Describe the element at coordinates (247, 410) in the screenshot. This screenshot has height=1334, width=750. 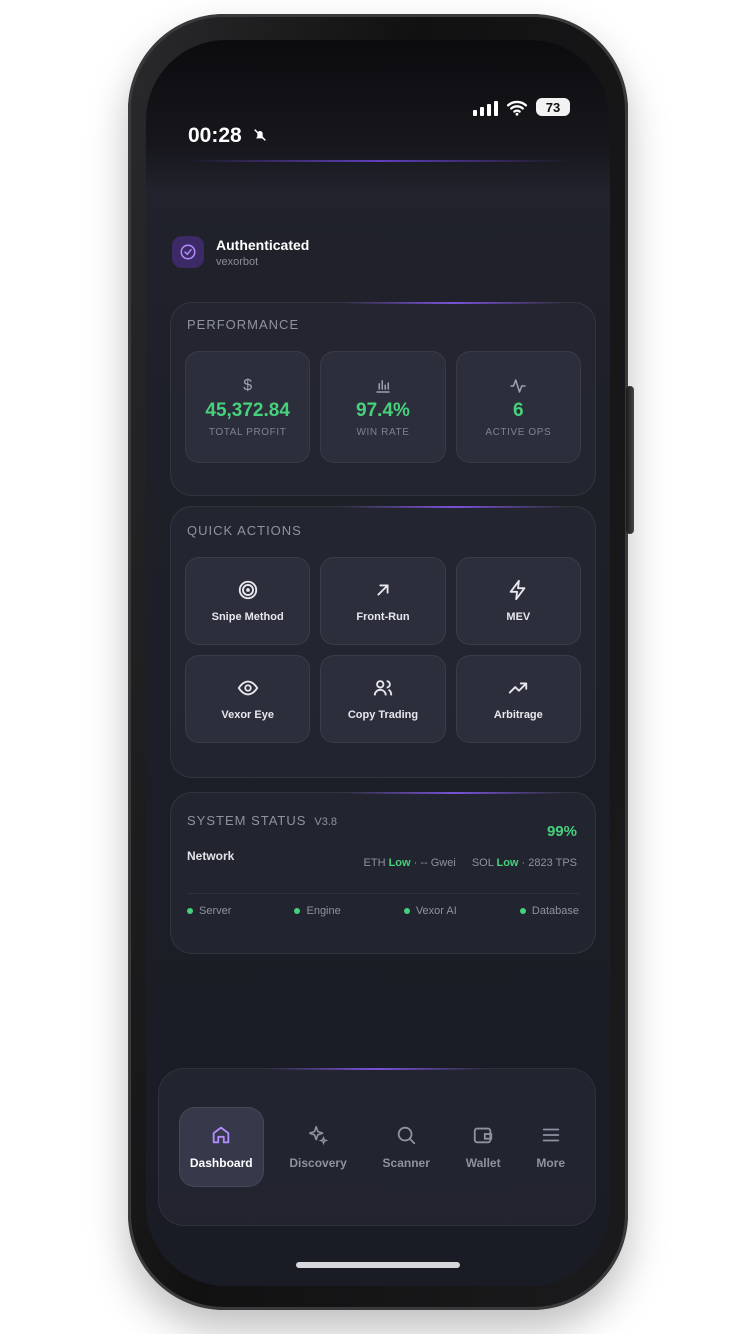
I see `stat-value: 45,372.84` at that location.